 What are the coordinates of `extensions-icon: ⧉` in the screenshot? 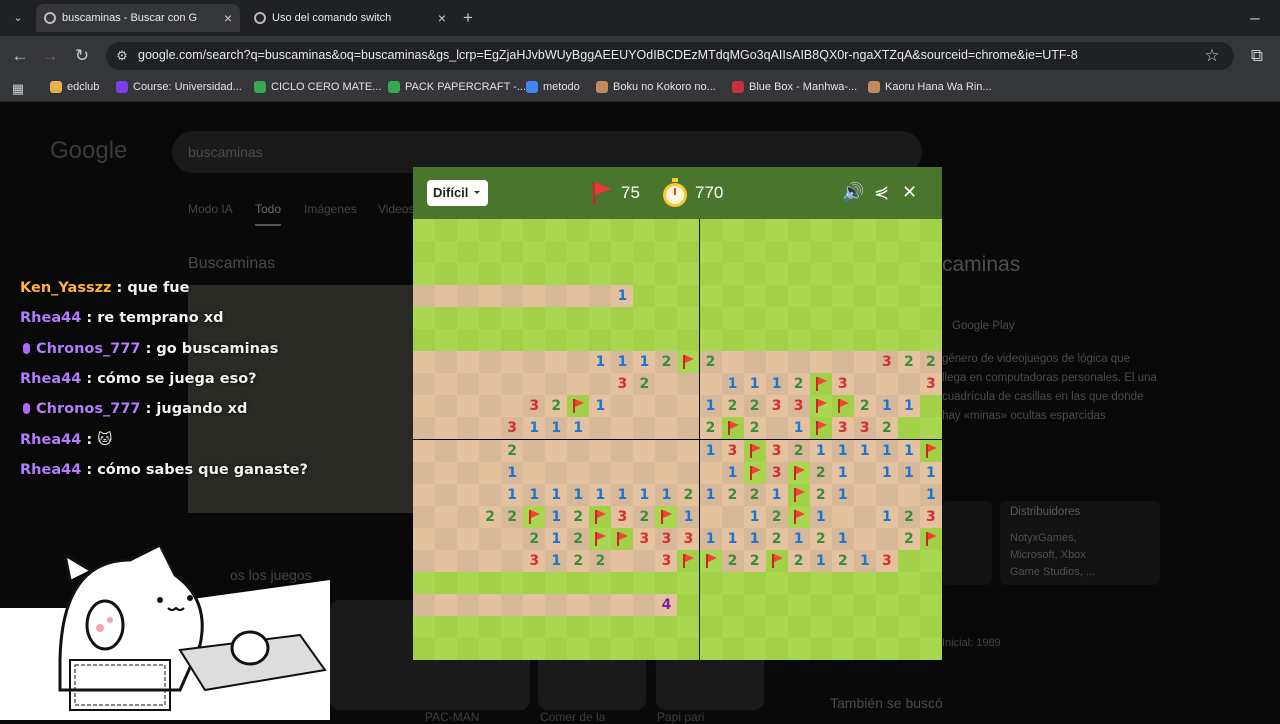 It's located at (1257, 56).